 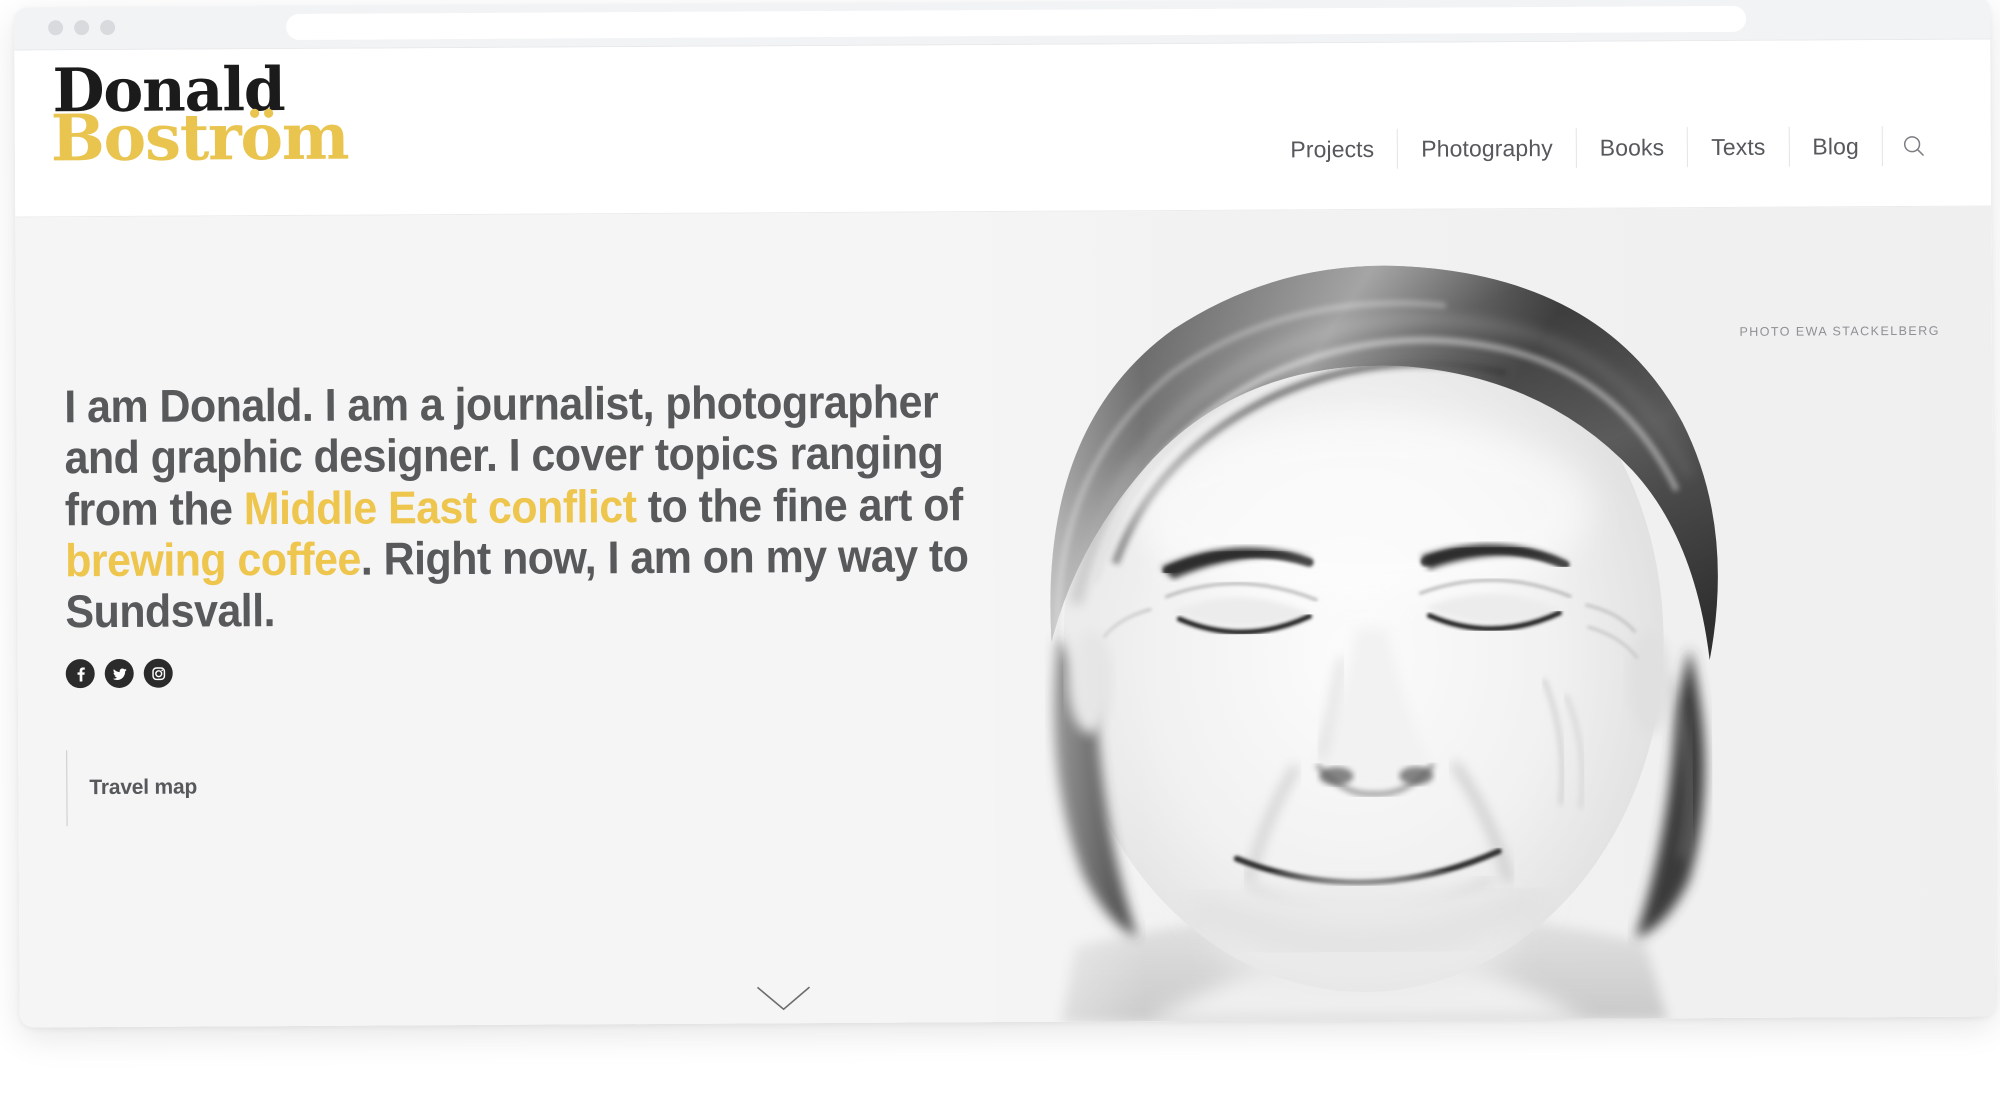 What do you see at coordinates (56, 28) in the screenshot?
I see `close-dot` at bounding box center [56, 28].